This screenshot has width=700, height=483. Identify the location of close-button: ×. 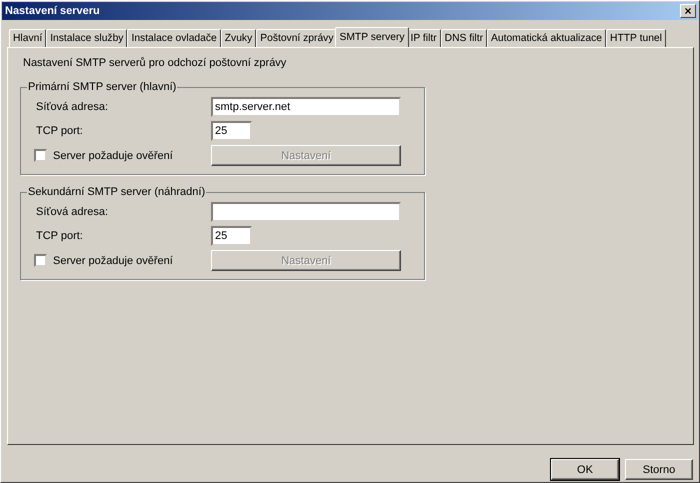
(688, 11).